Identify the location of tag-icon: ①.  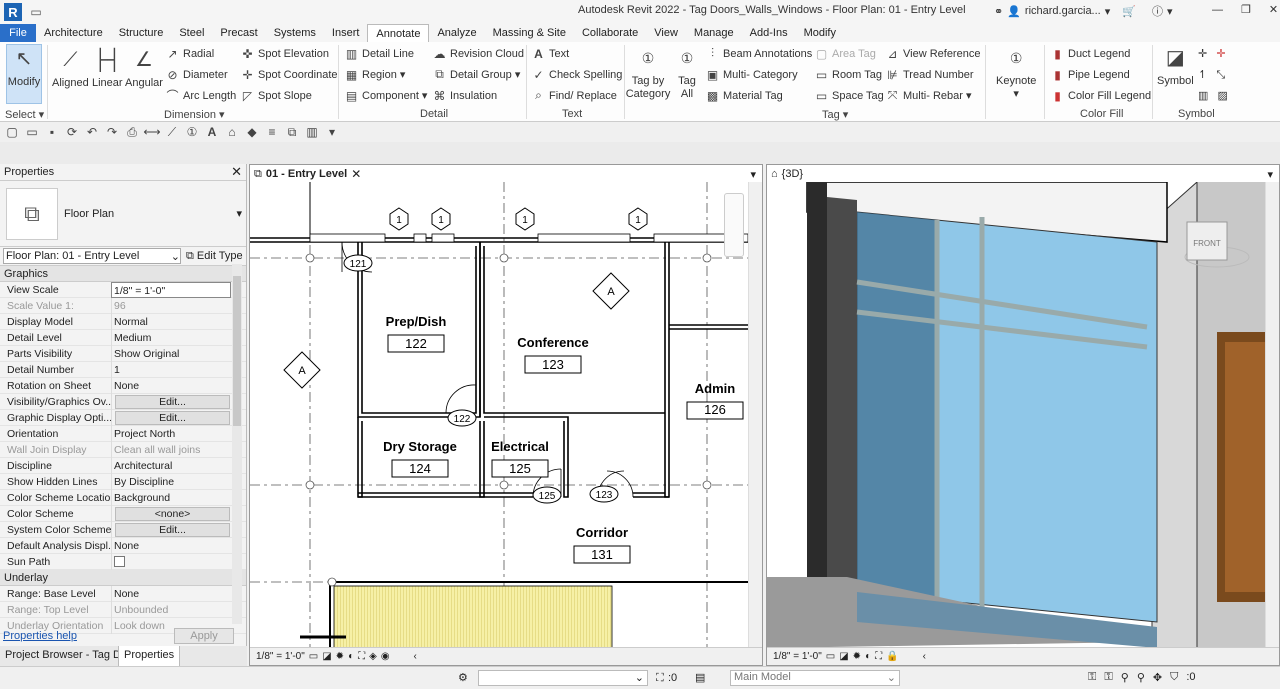
(192, 132).